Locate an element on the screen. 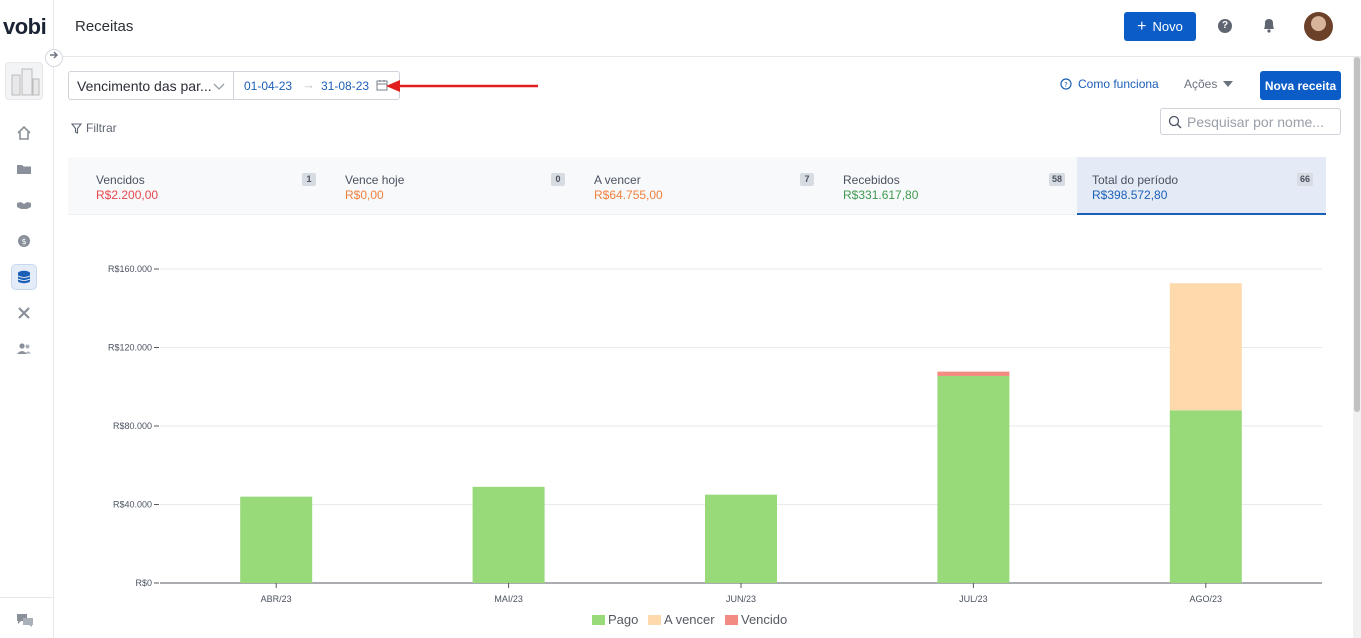 This screenshot has height=638, width=1361. chat-icon is located at coordinates (25, 622).